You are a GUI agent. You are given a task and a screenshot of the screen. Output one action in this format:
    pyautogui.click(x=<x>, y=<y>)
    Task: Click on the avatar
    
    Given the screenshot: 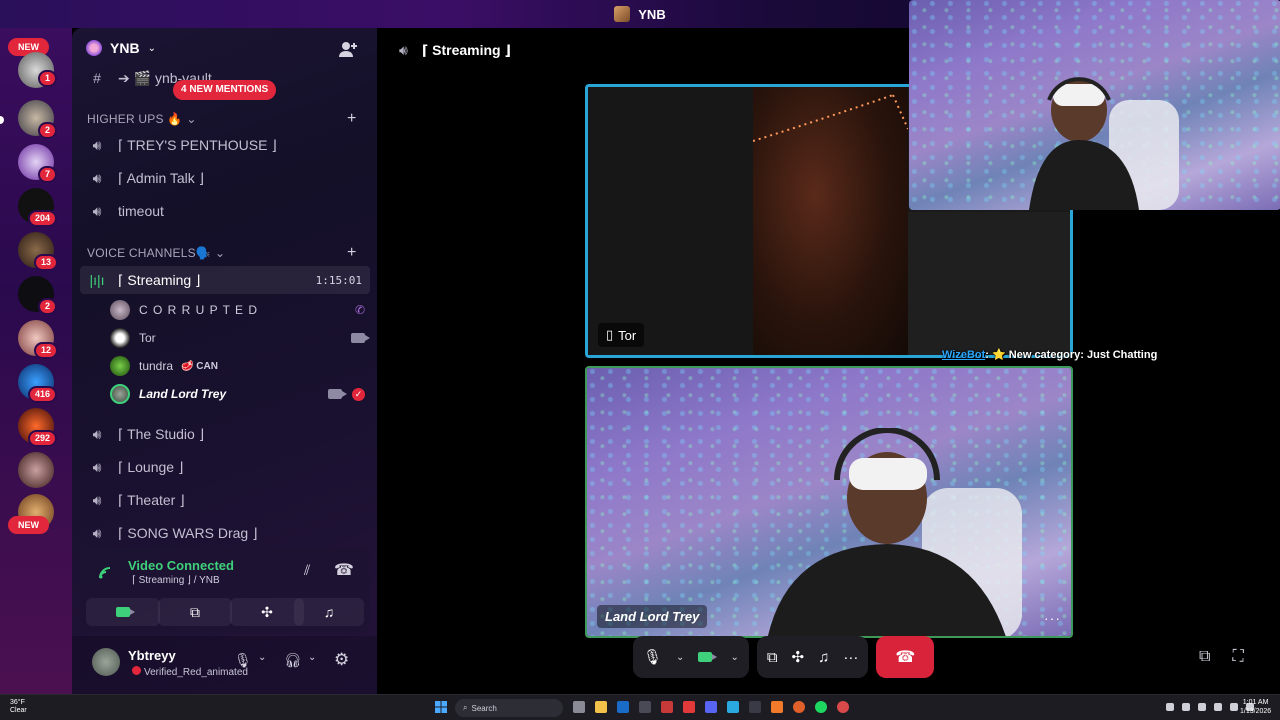 What is the action you would take?
    pyautogui.click(x=120, y=394)
    